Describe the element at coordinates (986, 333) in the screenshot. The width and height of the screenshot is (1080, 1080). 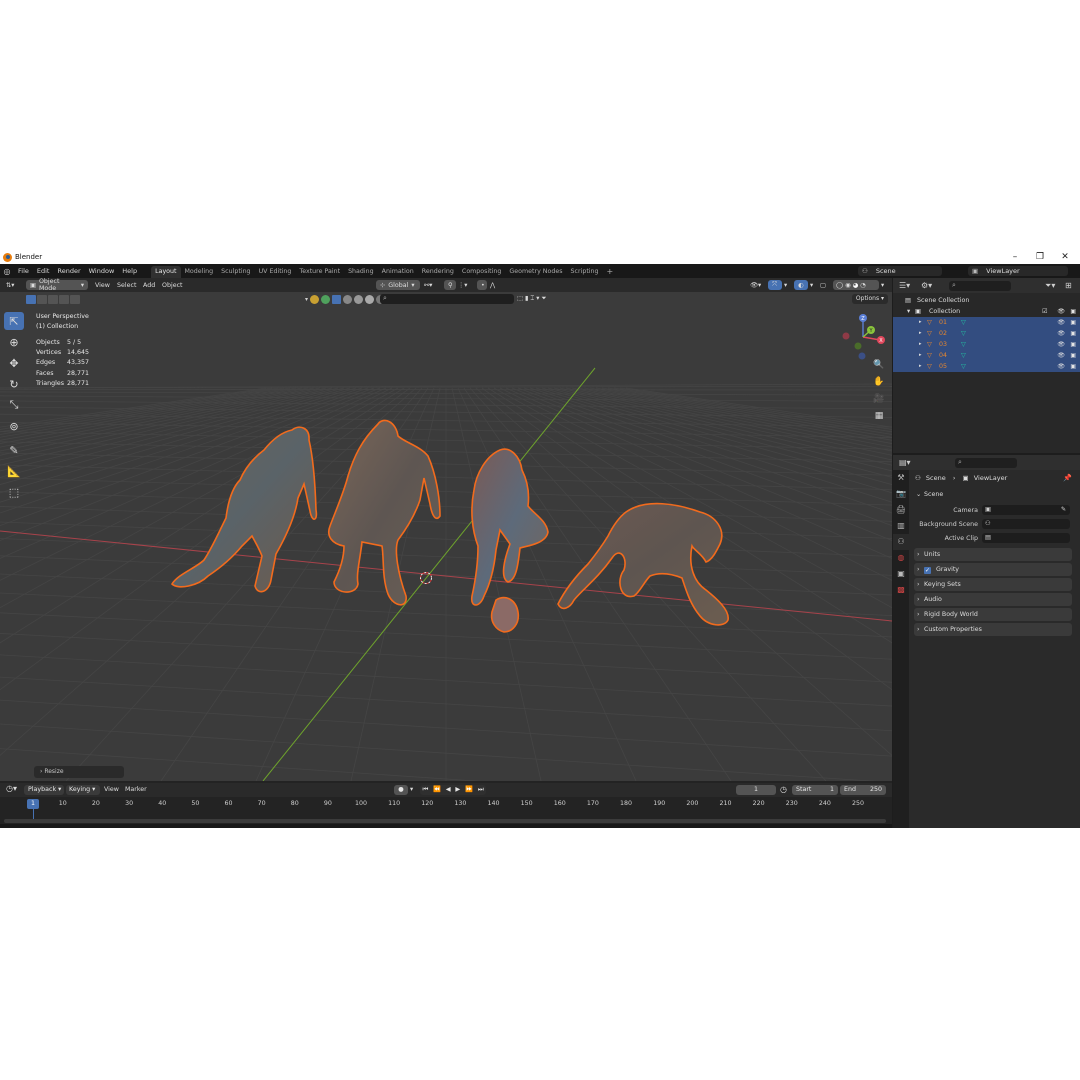
I see `outliner-object-02: ▸ ▽ 02 ▽ 👁 ▣` at that location.